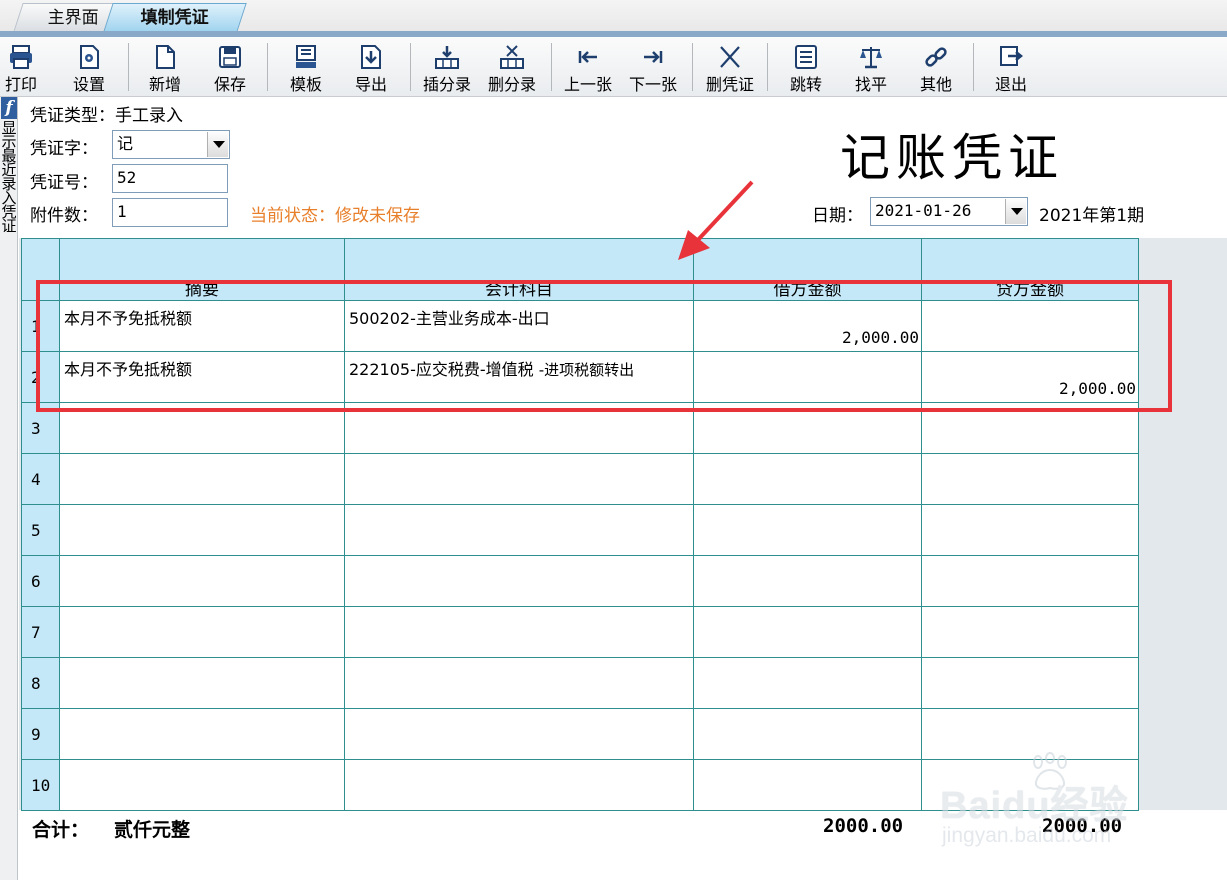 This screenshot has height=880, width=1227. What do you see at coordinates (653, 67) in the screenshot?
I see `next-button: 下一张` at bounding box center [653, 67].